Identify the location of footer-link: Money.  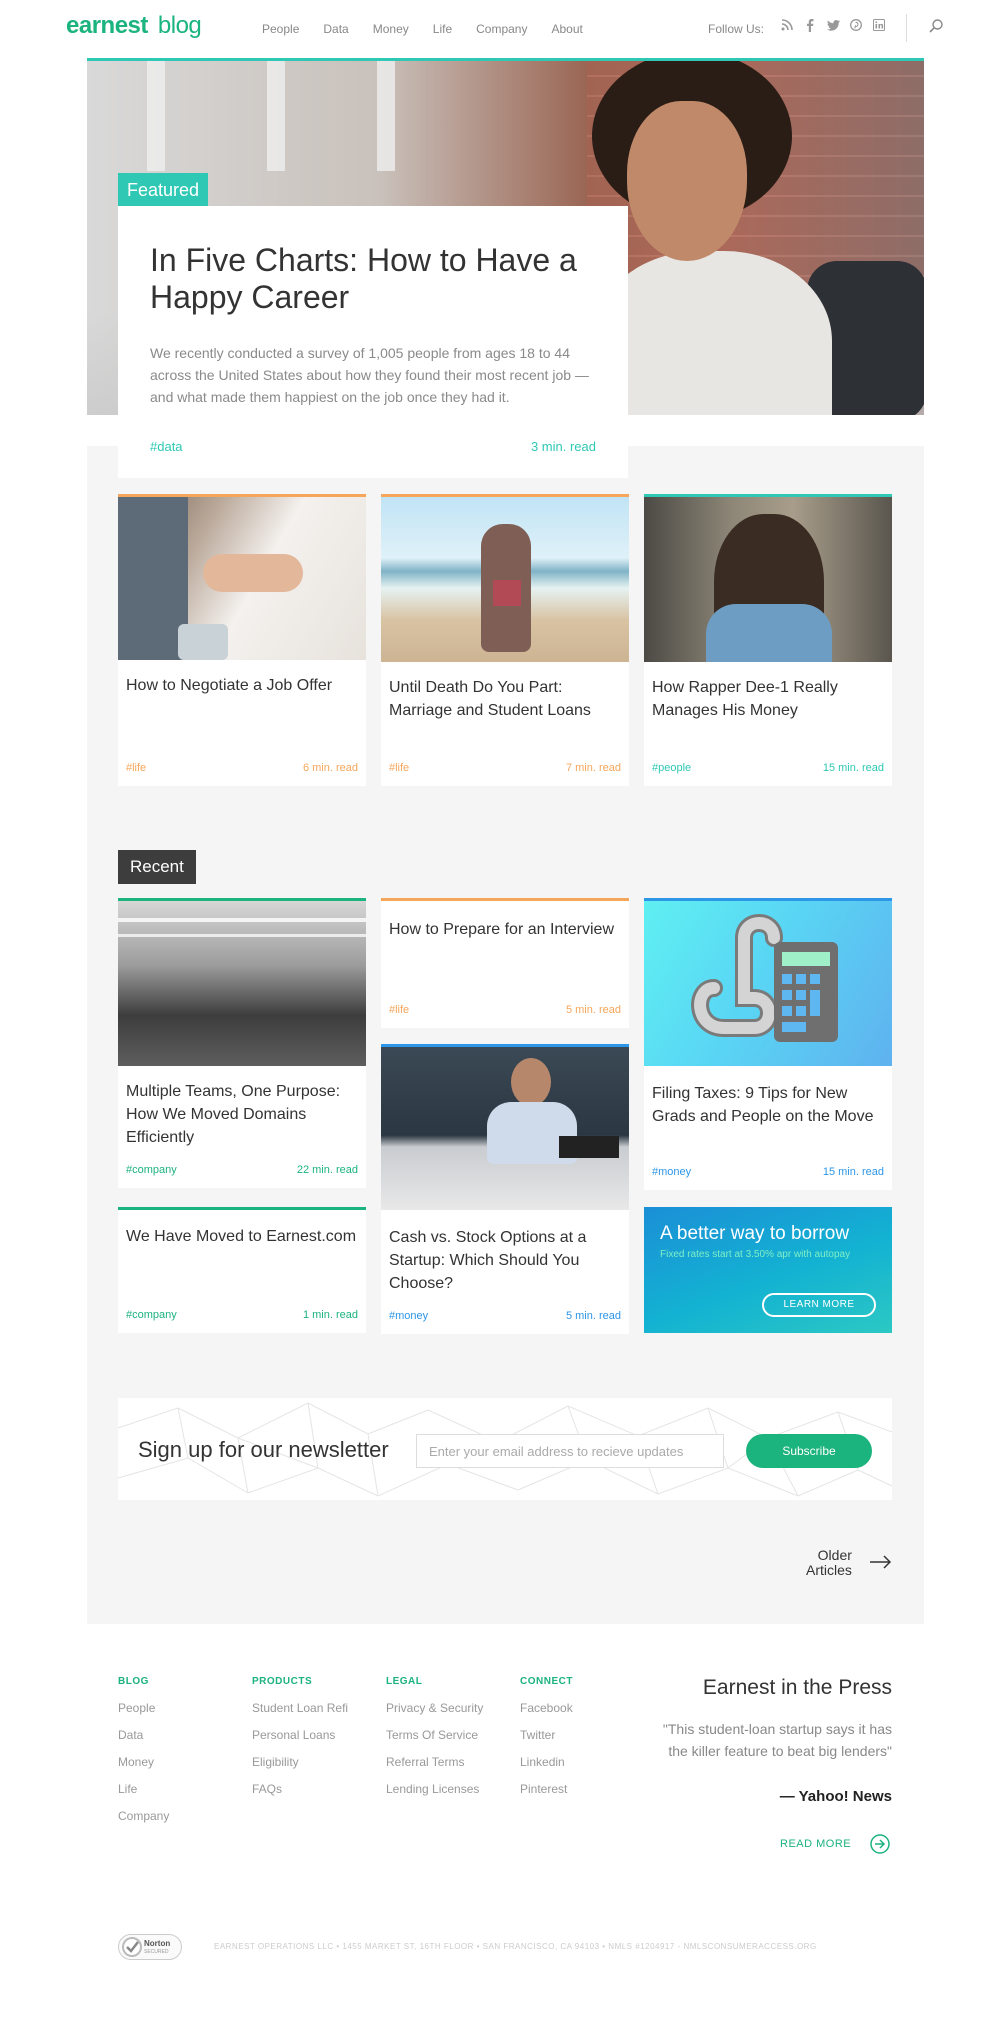
(143, 1762).